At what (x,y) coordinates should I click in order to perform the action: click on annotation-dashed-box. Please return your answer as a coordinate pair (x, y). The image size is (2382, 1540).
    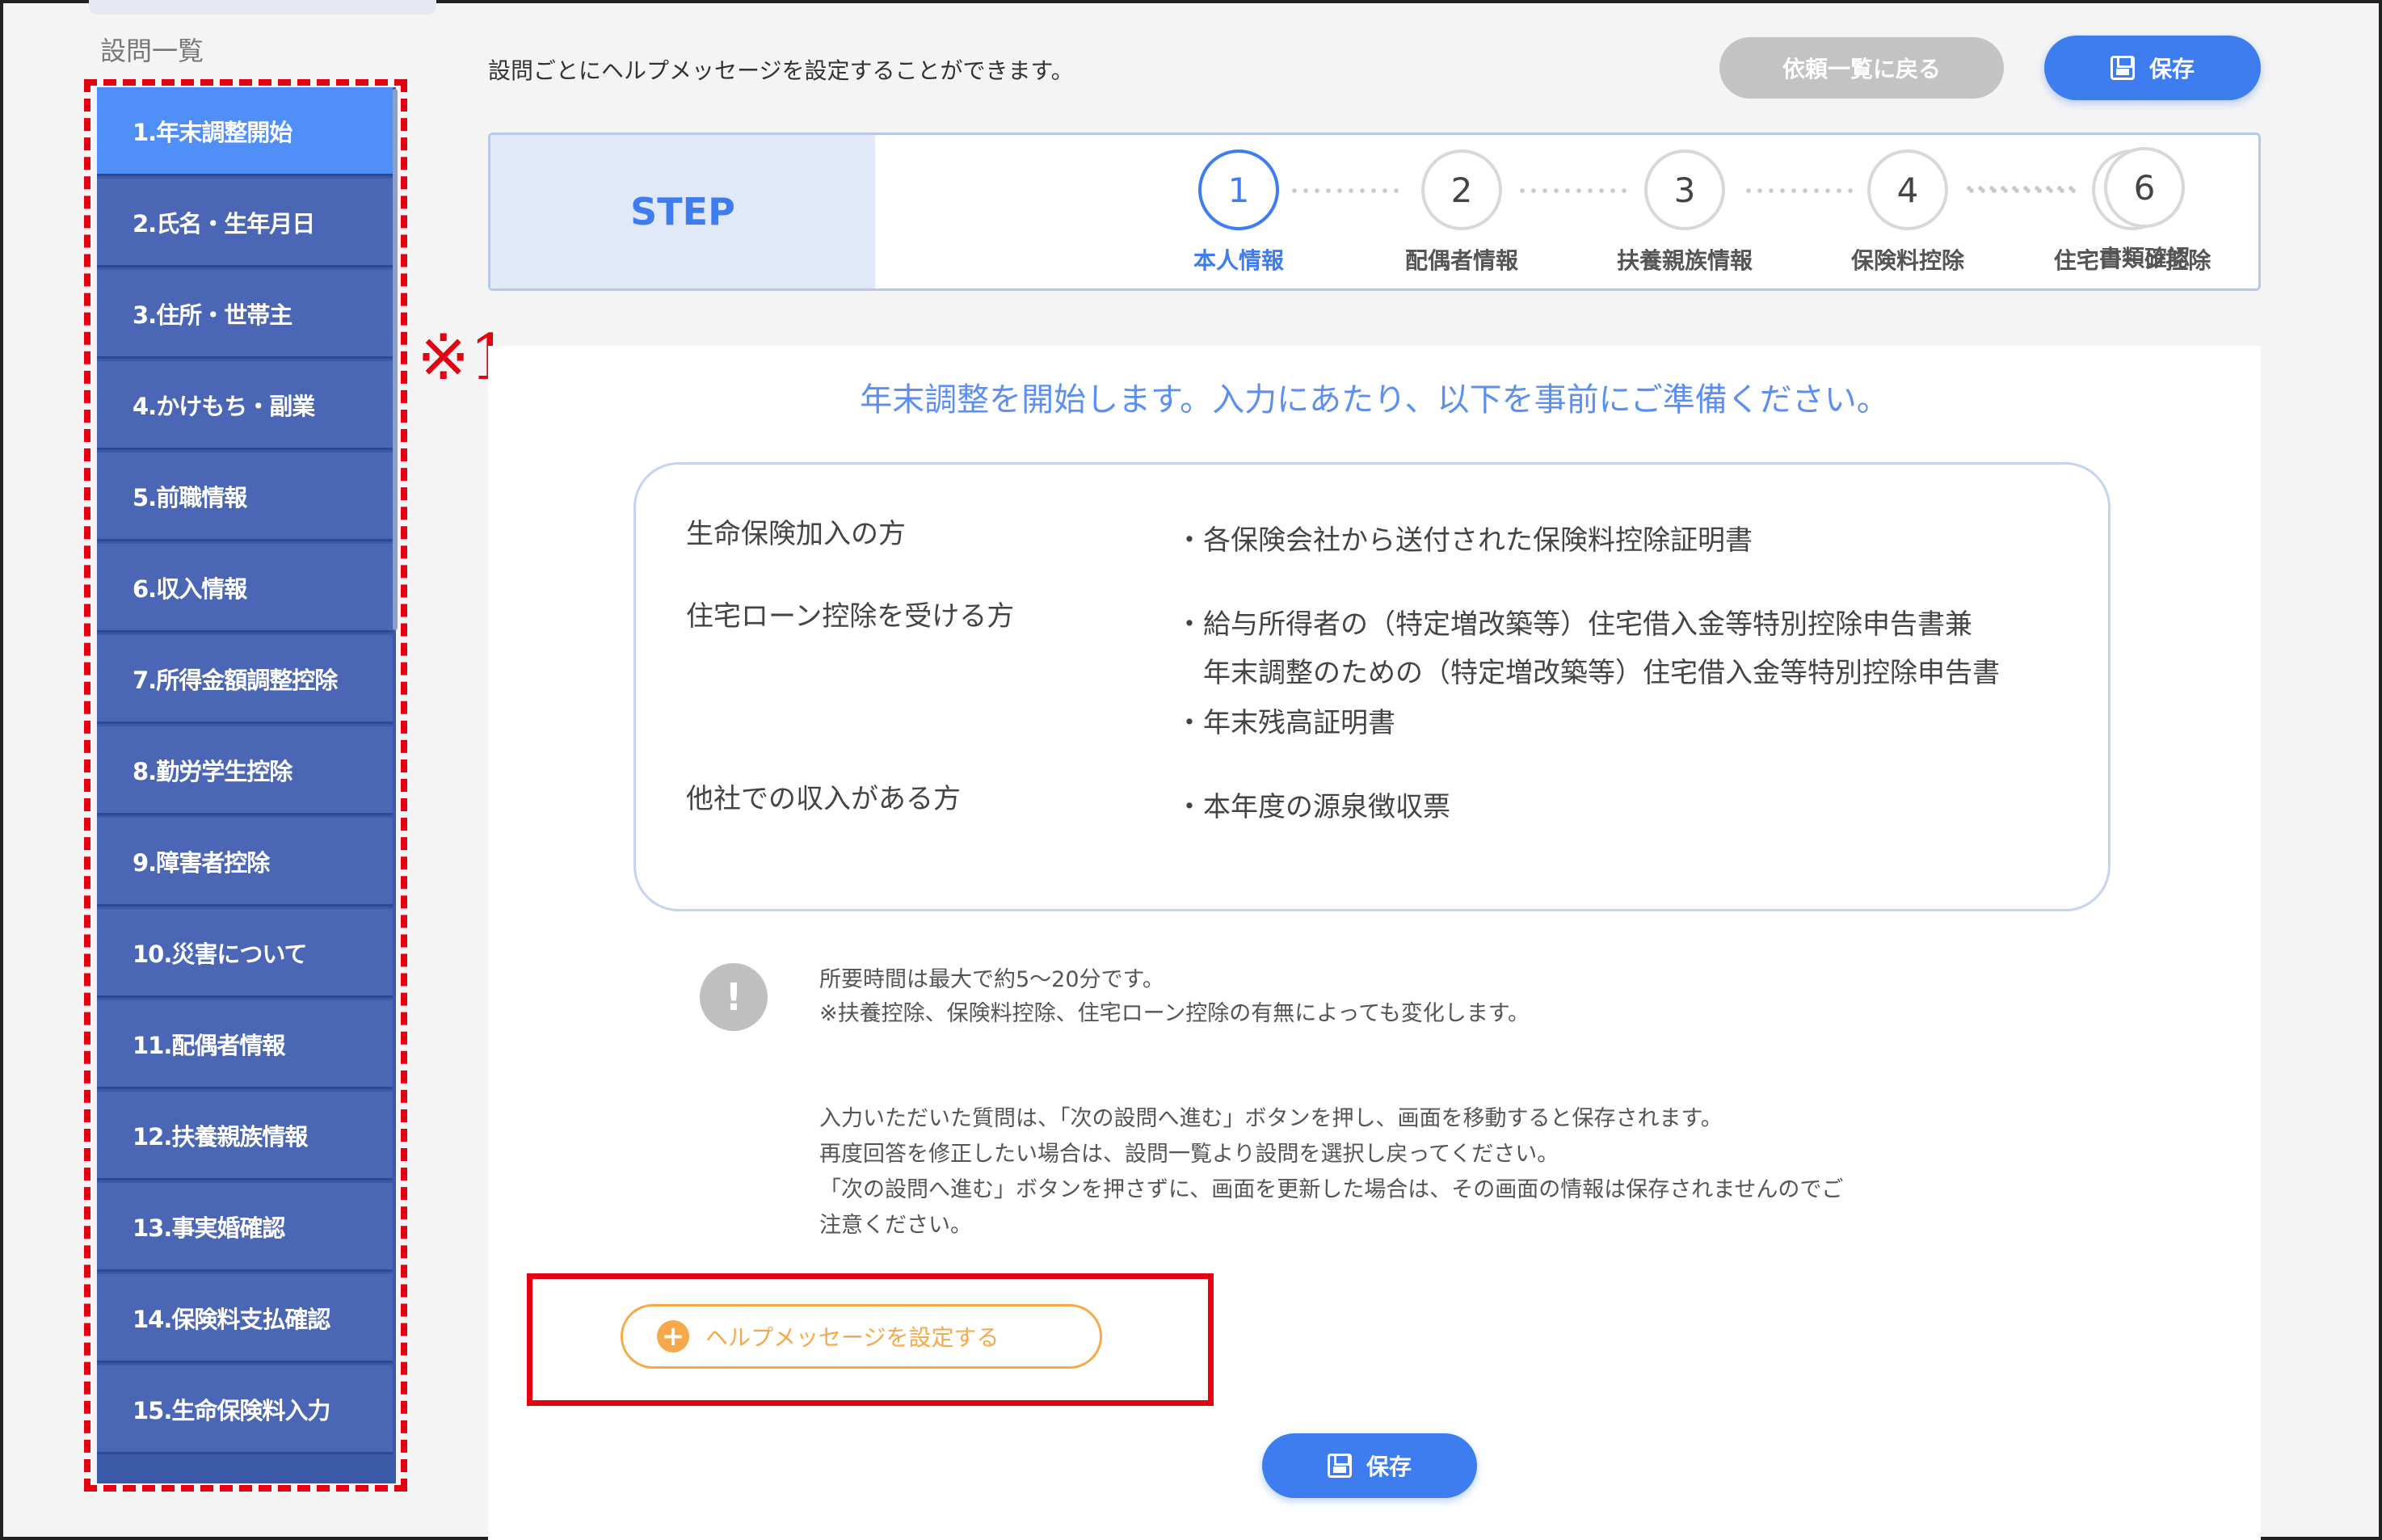
    Looking at the image, I should click on (246, 785).